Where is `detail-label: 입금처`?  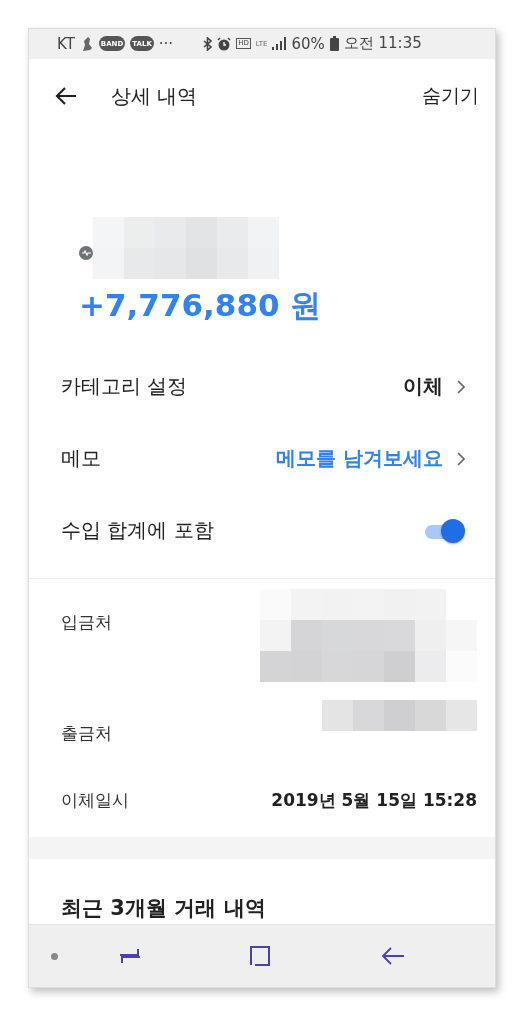
detail-label: 입금처 is located at coordinates (87, 623).